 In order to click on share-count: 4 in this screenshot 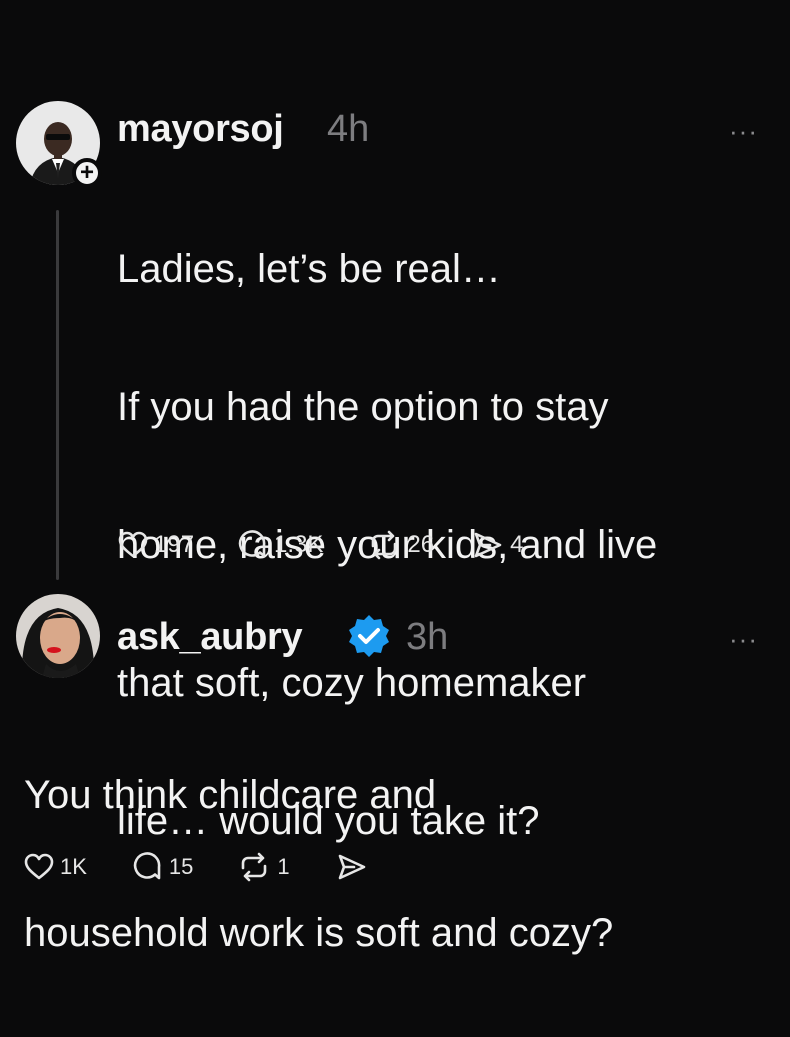, I will do `click(517, 544)`.